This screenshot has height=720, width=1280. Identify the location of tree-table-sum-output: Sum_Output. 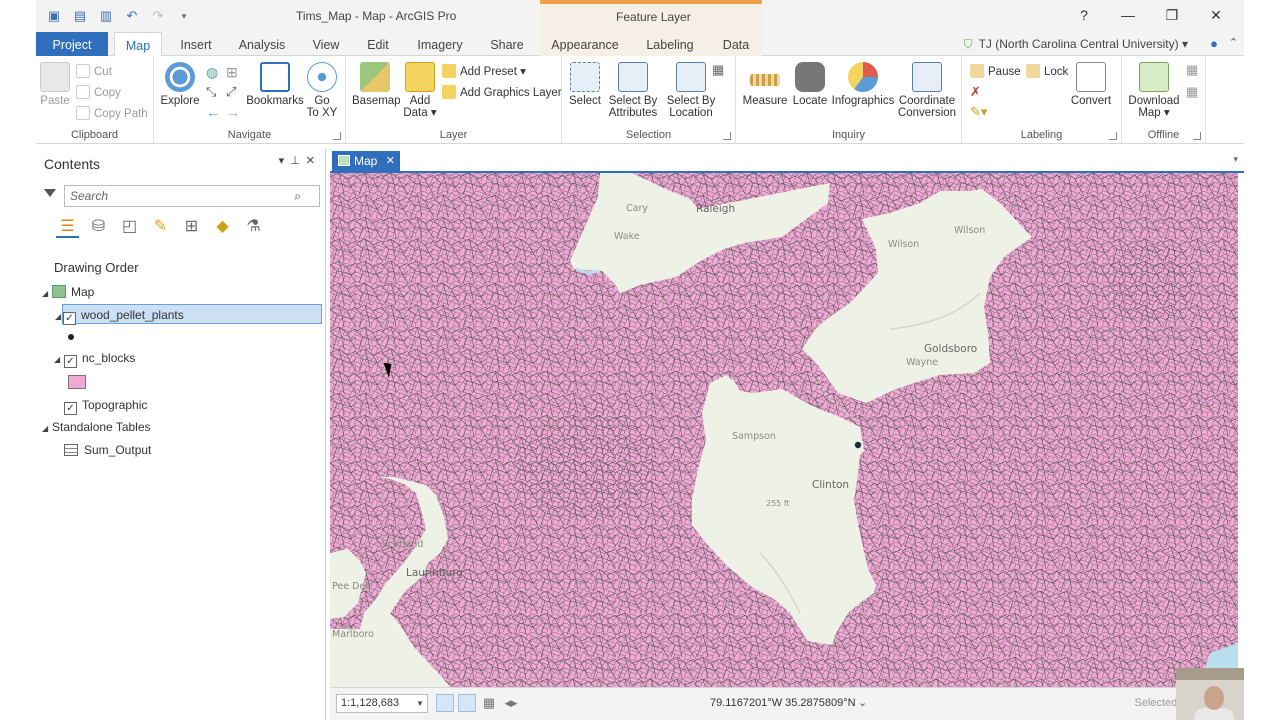
(107, 450).